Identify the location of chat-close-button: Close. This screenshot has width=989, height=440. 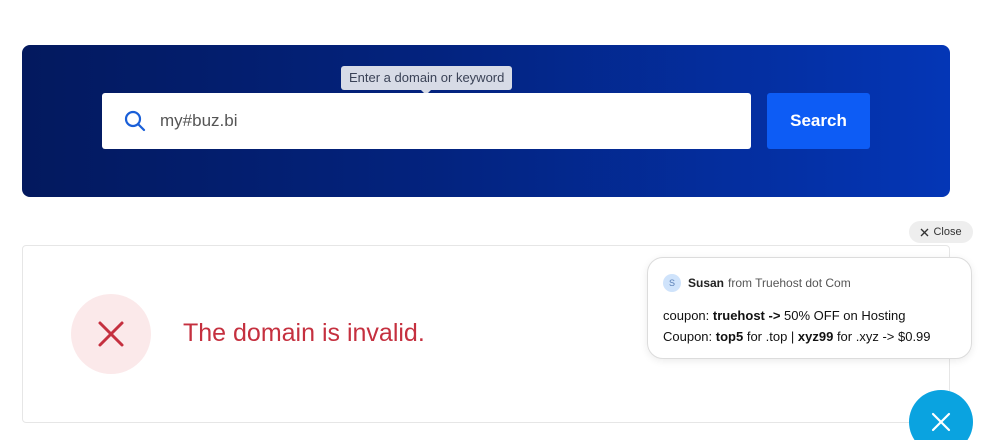
(941, 232).